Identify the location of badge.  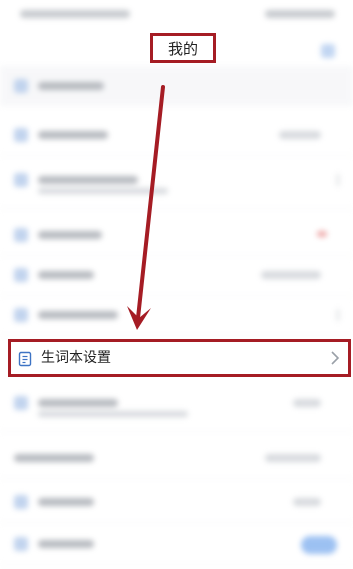
(322, 234).